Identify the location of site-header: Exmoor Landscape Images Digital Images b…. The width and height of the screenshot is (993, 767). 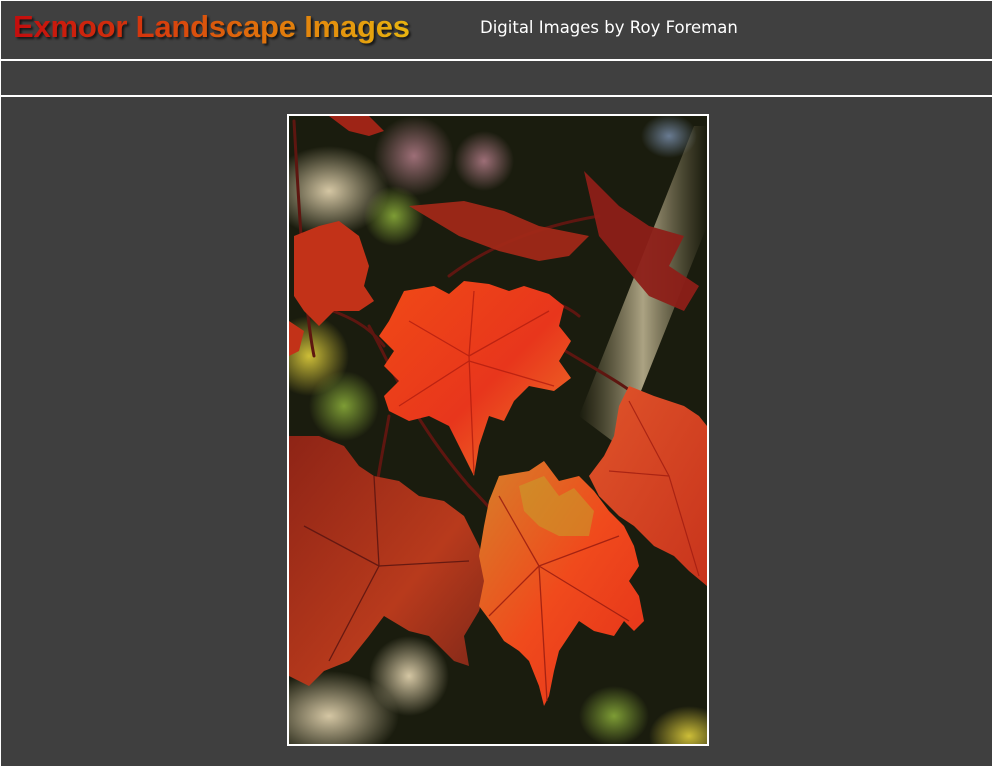
(496, 30).